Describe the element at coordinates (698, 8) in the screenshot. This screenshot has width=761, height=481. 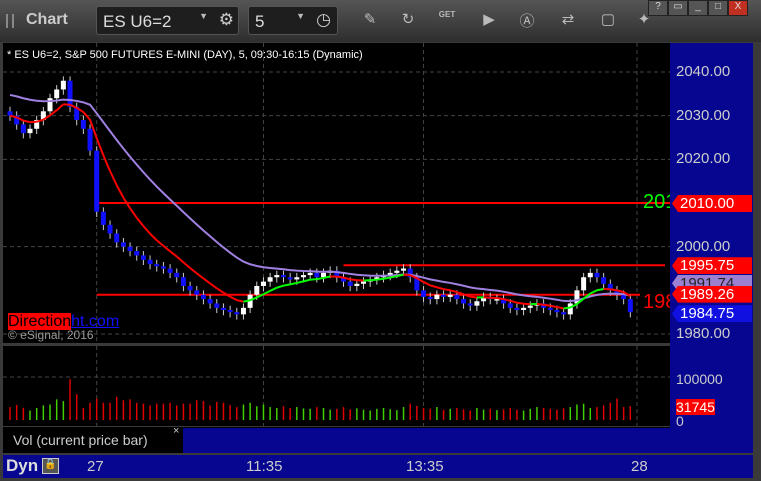
I see `minimize-button: _` at that location.